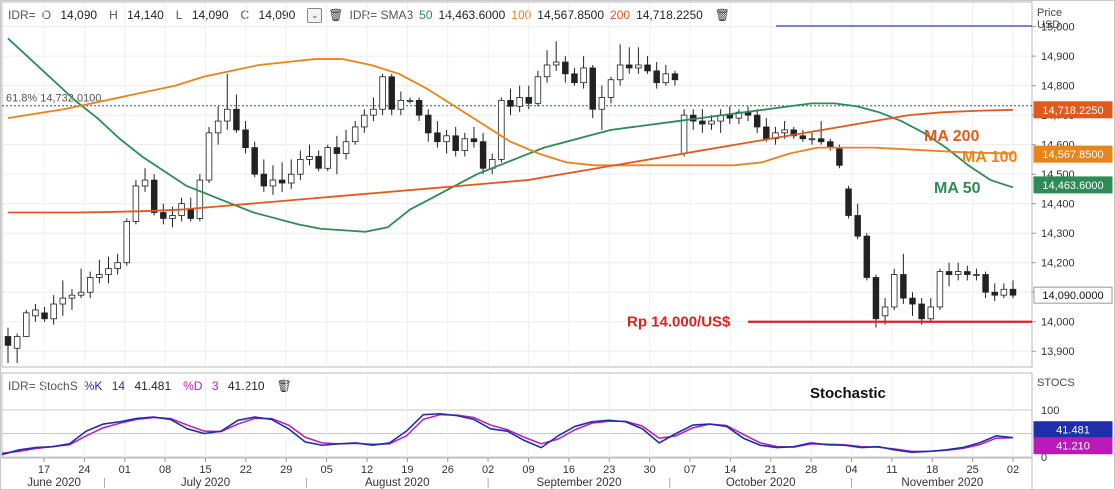  I want to click on fib-label: 61.8% 14,732.0100, so click(53, 99).